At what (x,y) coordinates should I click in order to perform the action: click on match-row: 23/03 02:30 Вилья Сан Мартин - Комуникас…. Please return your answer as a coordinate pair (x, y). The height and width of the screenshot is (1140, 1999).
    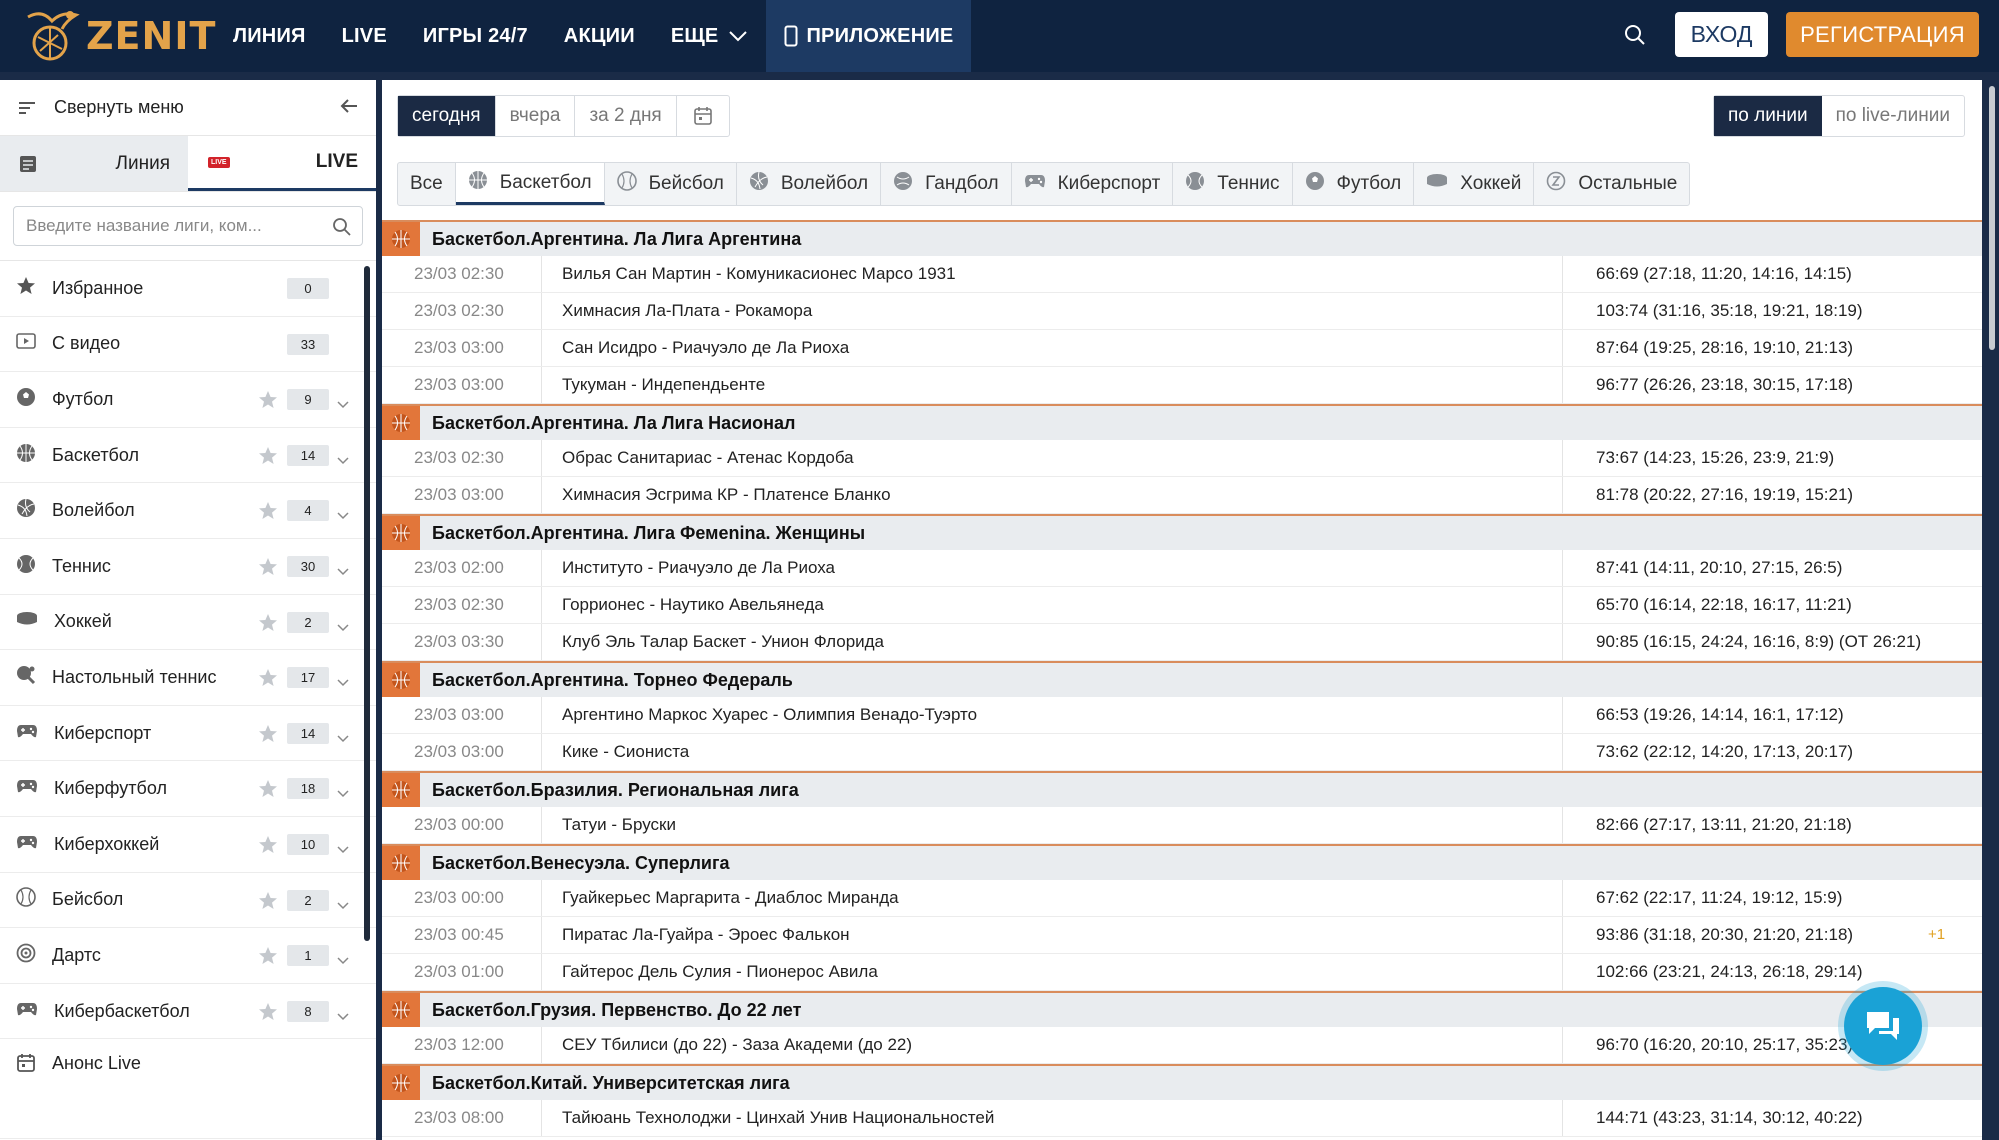
    Looking at the image, I should click on (1182, 274).